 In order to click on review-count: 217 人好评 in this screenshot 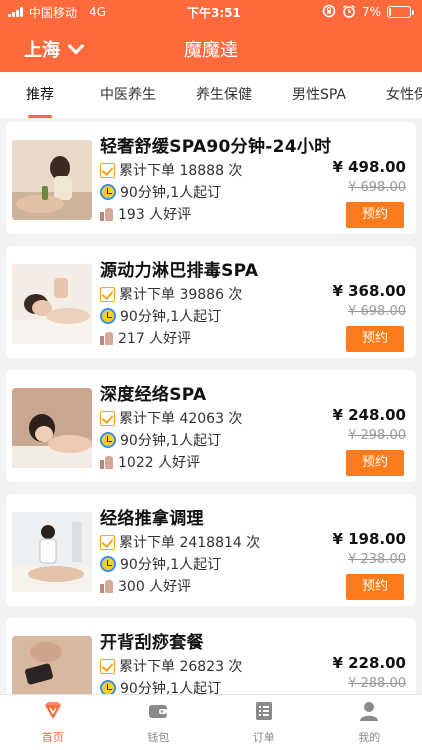, I will do `click(145, 338)`.